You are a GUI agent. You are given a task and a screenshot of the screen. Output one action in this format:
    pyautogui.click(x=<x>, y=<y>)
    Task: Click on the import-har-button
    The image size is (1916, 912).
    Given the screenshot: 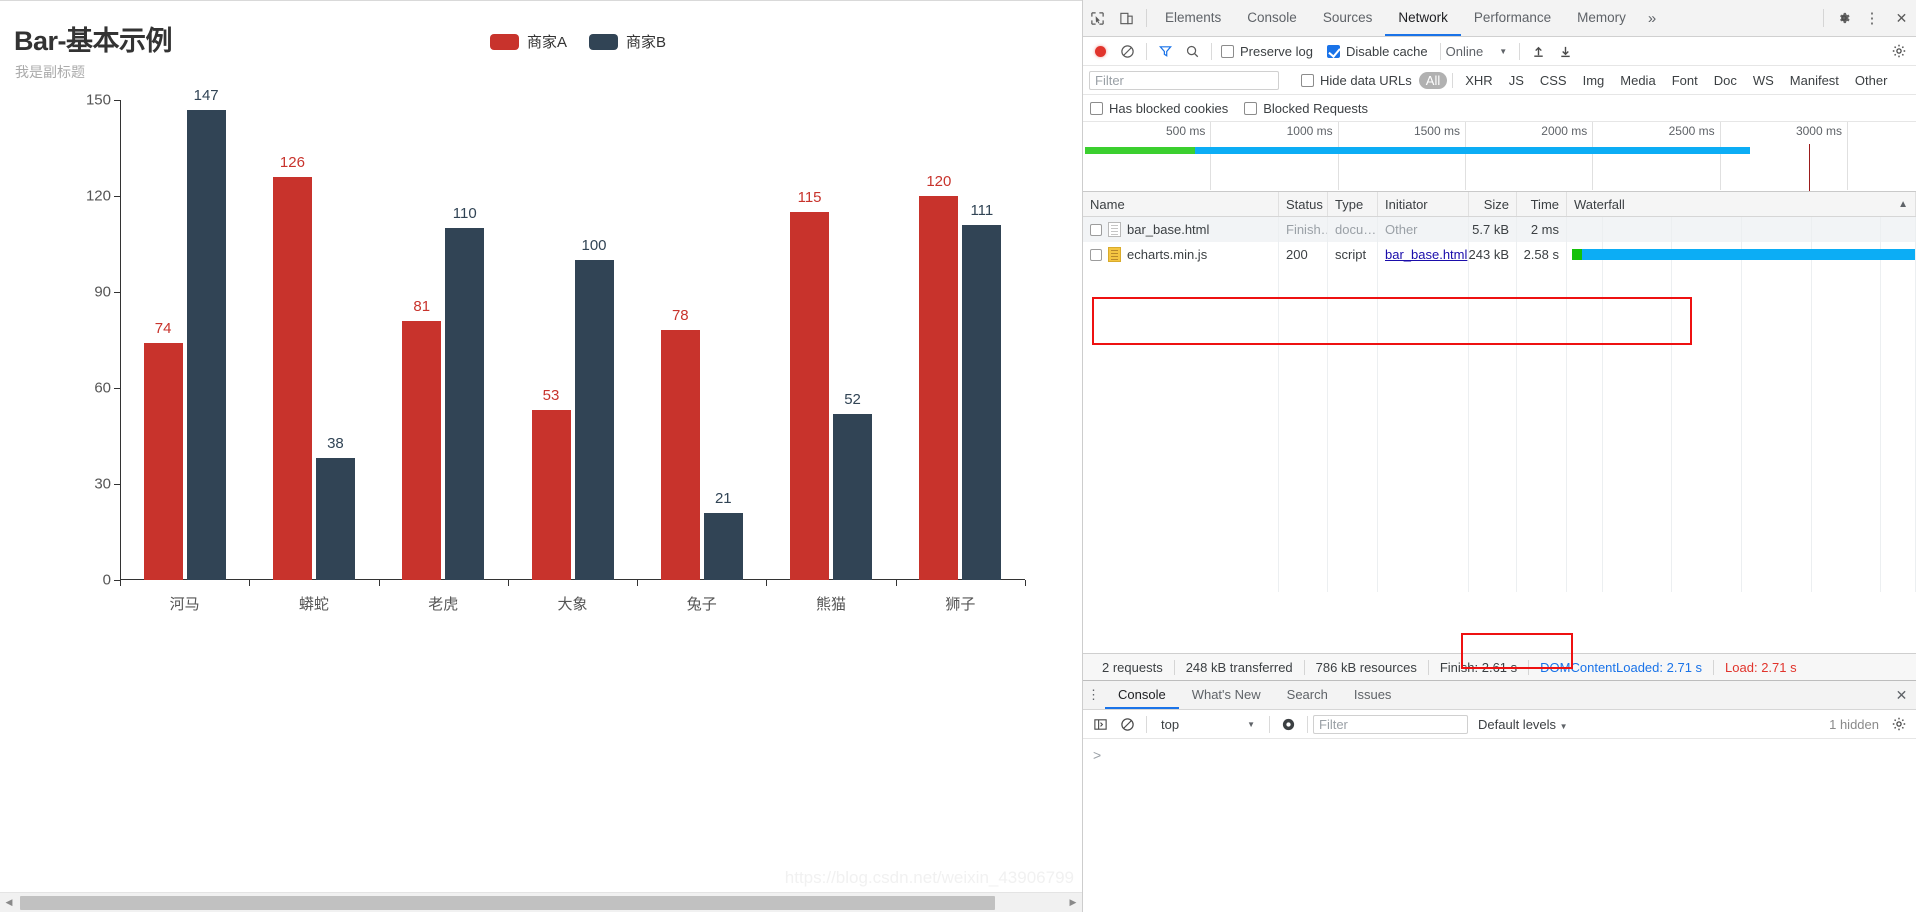 What is the action you would take?
    pyautogui.click(x=1538, y=51)
    